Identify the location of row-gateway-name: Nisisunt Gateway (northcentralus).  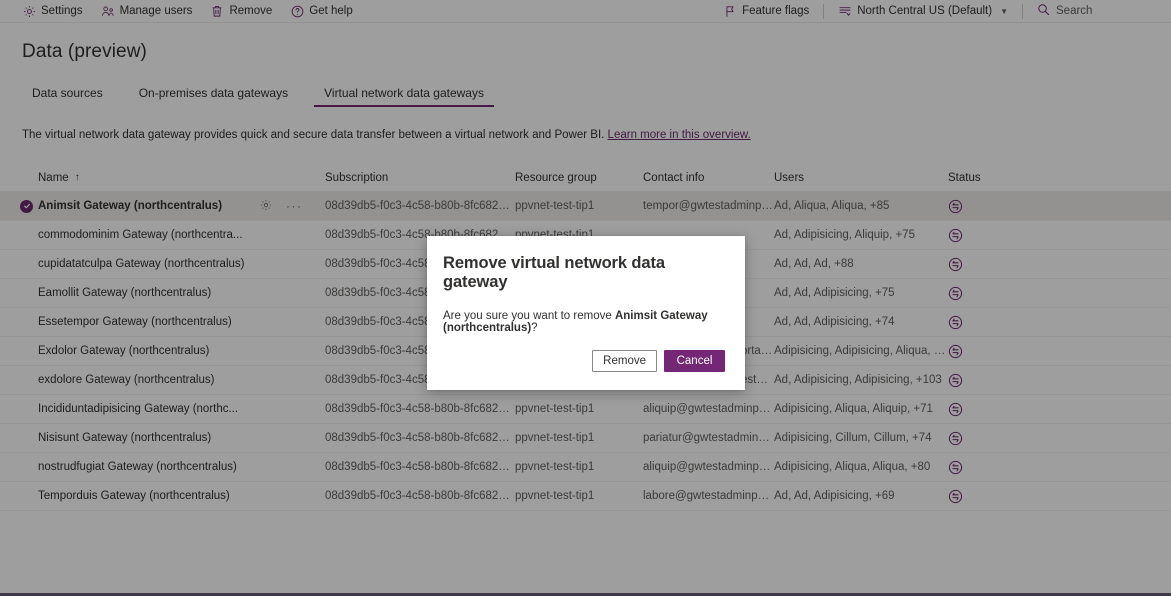
(125, 438).